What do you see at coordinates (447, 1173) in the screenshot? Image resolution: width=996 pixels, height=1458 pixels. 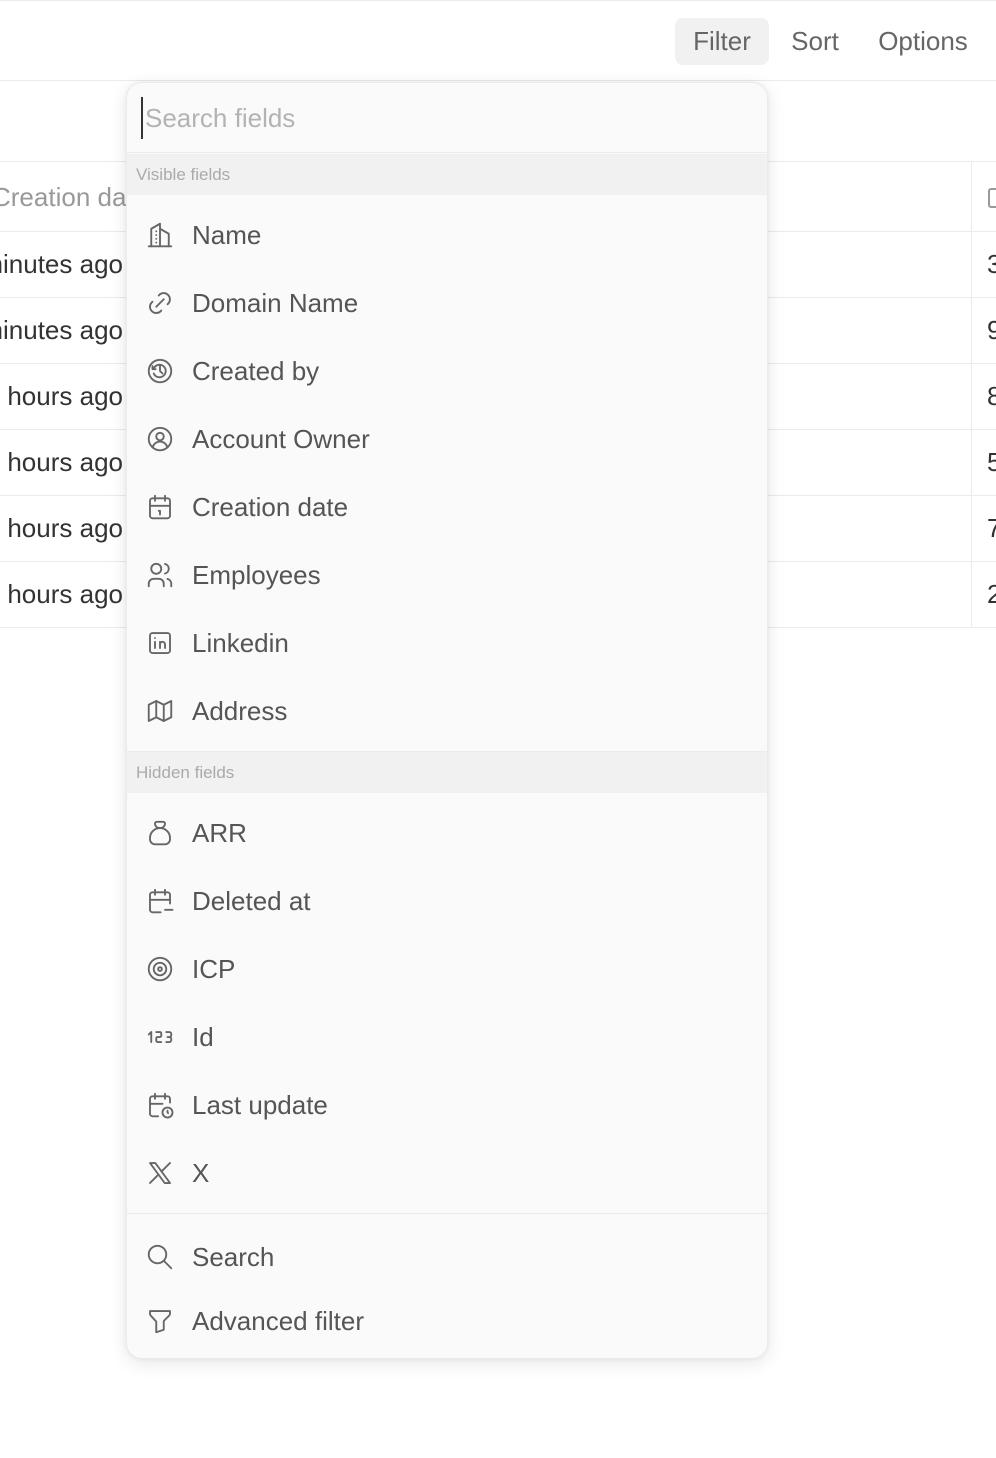 I see `field-item-x: X` at bounding box center [447, 1173].